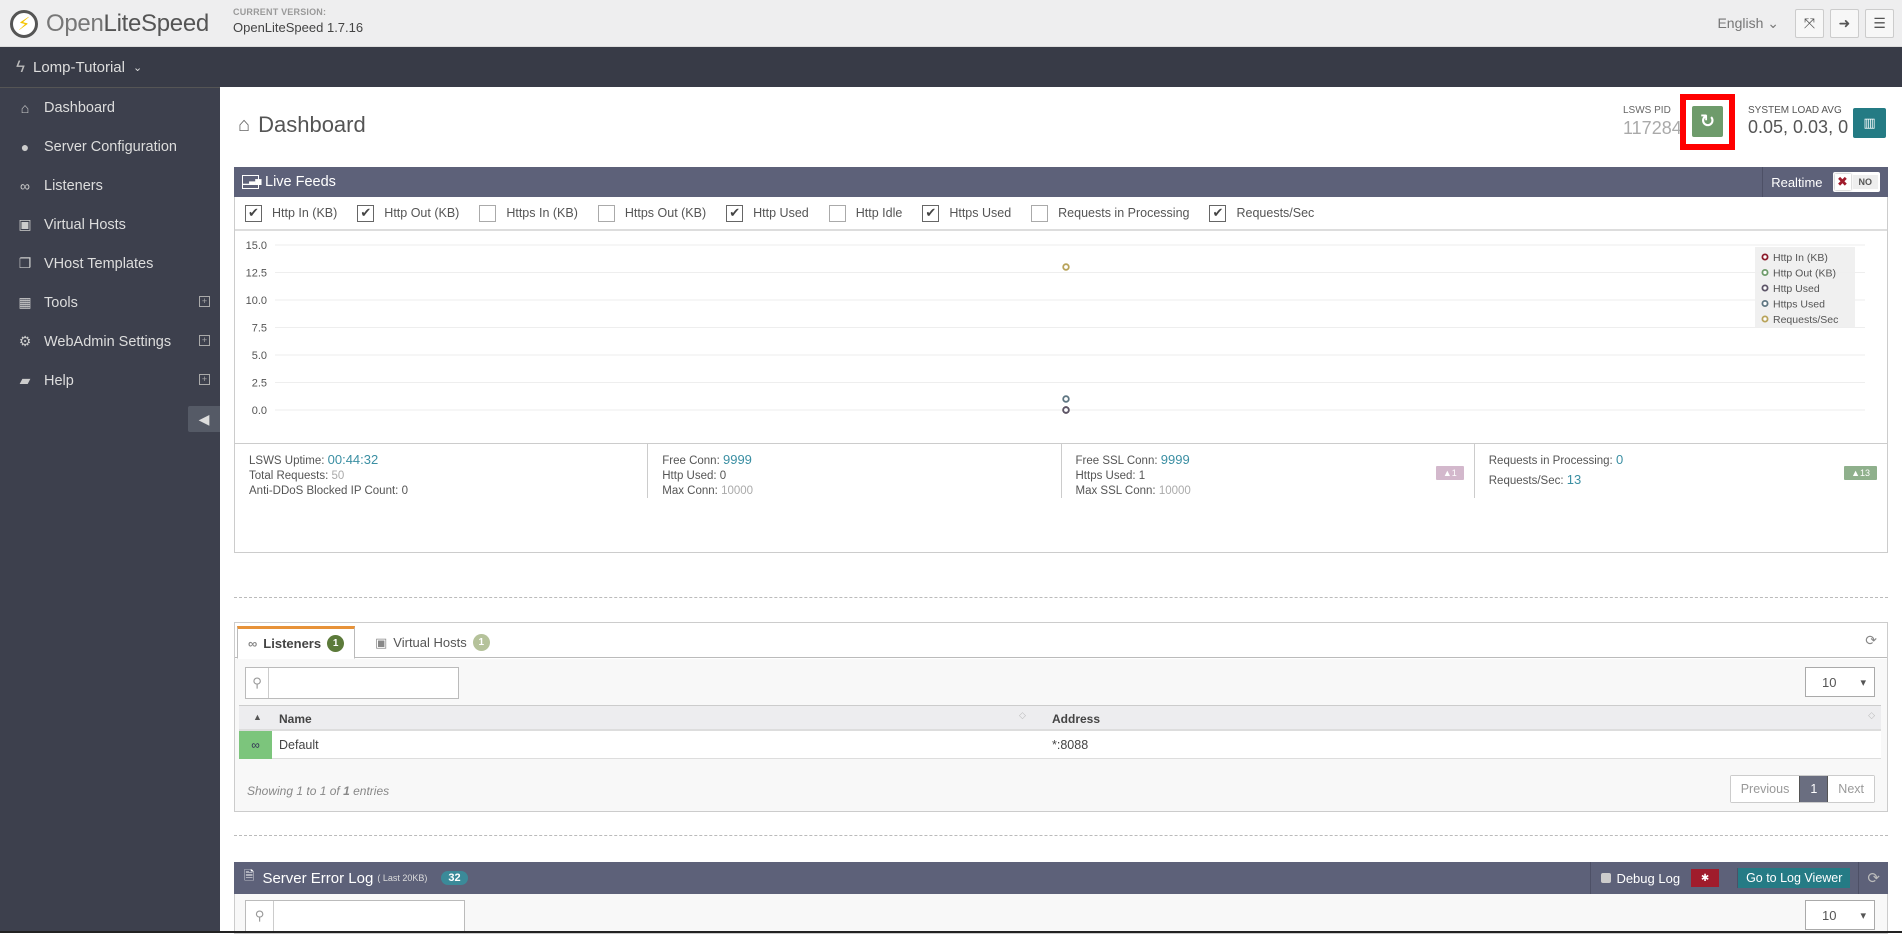 The height and width of the screenshot is (934, 1902). Describe the element at coordinates (302, 125) in the screenshot. I see `page-title: ⌂ Dashboard` at that location.